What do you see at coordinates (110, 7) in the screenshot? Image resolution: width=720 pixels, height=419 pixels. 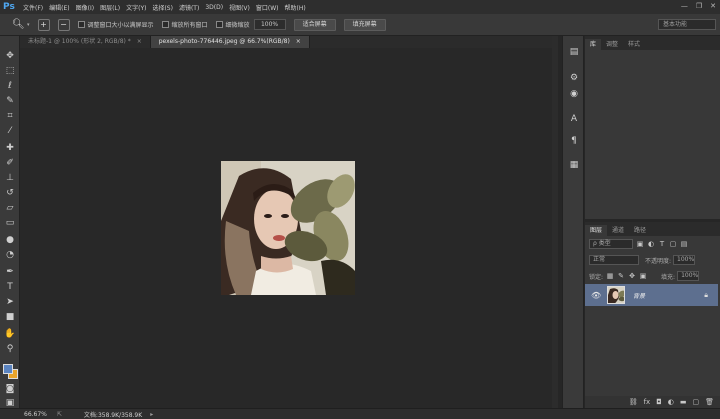 I see `menu-layer: 图层(L)` at bounding box center [110, 7].